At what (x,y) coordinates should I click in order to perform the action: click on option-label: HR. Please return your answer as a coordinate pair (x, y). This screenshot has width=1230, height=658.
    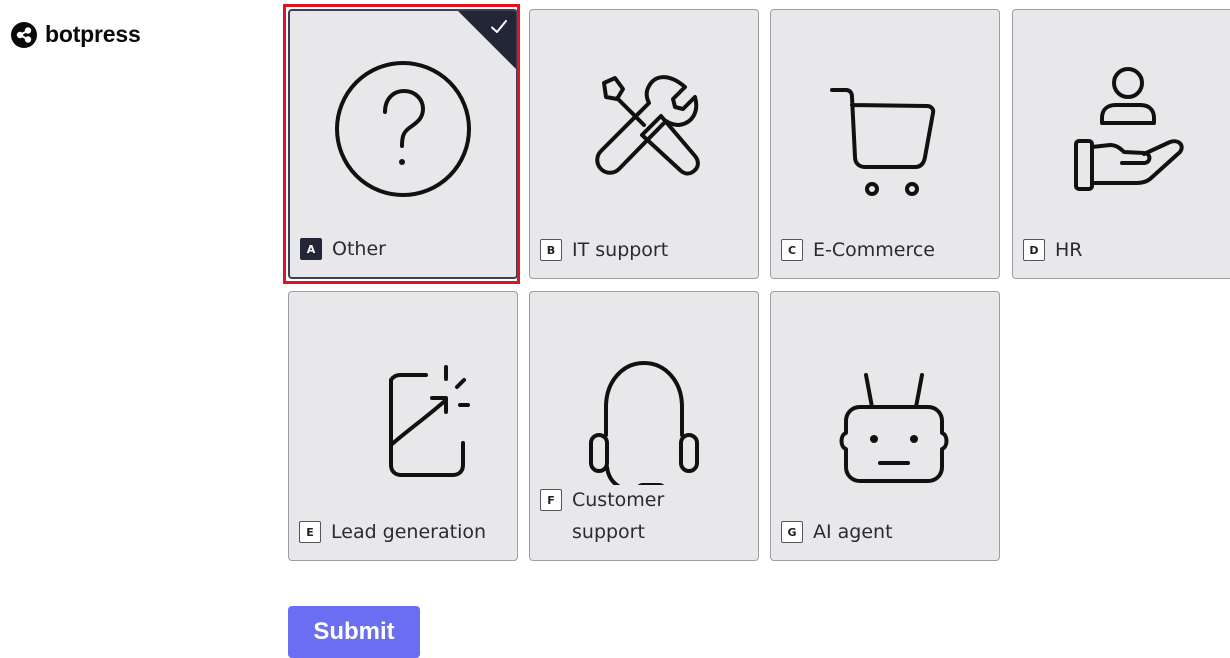
    Looking at the image, I should click on (1069, 250).